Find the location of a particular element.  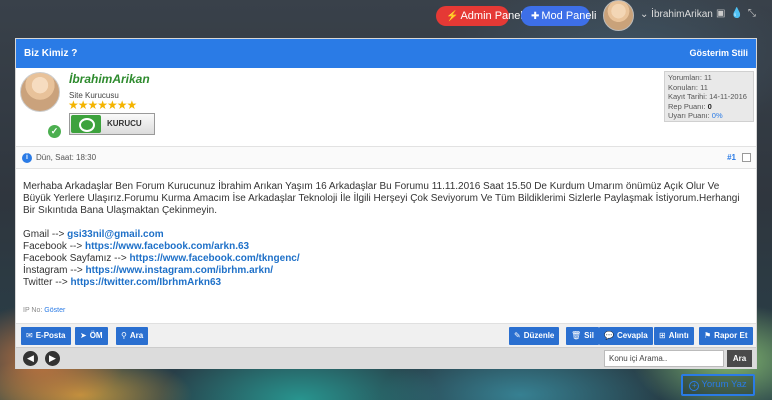

envelope-icon: ✉ is located at coordinates (29, 335).